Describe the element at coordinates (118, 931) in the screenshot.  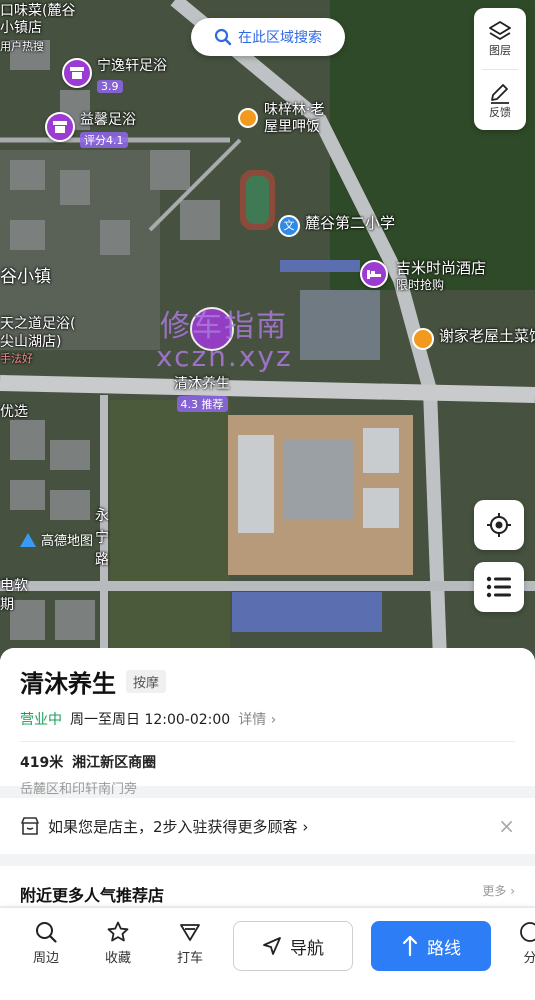
I see `star-icon` at that location.